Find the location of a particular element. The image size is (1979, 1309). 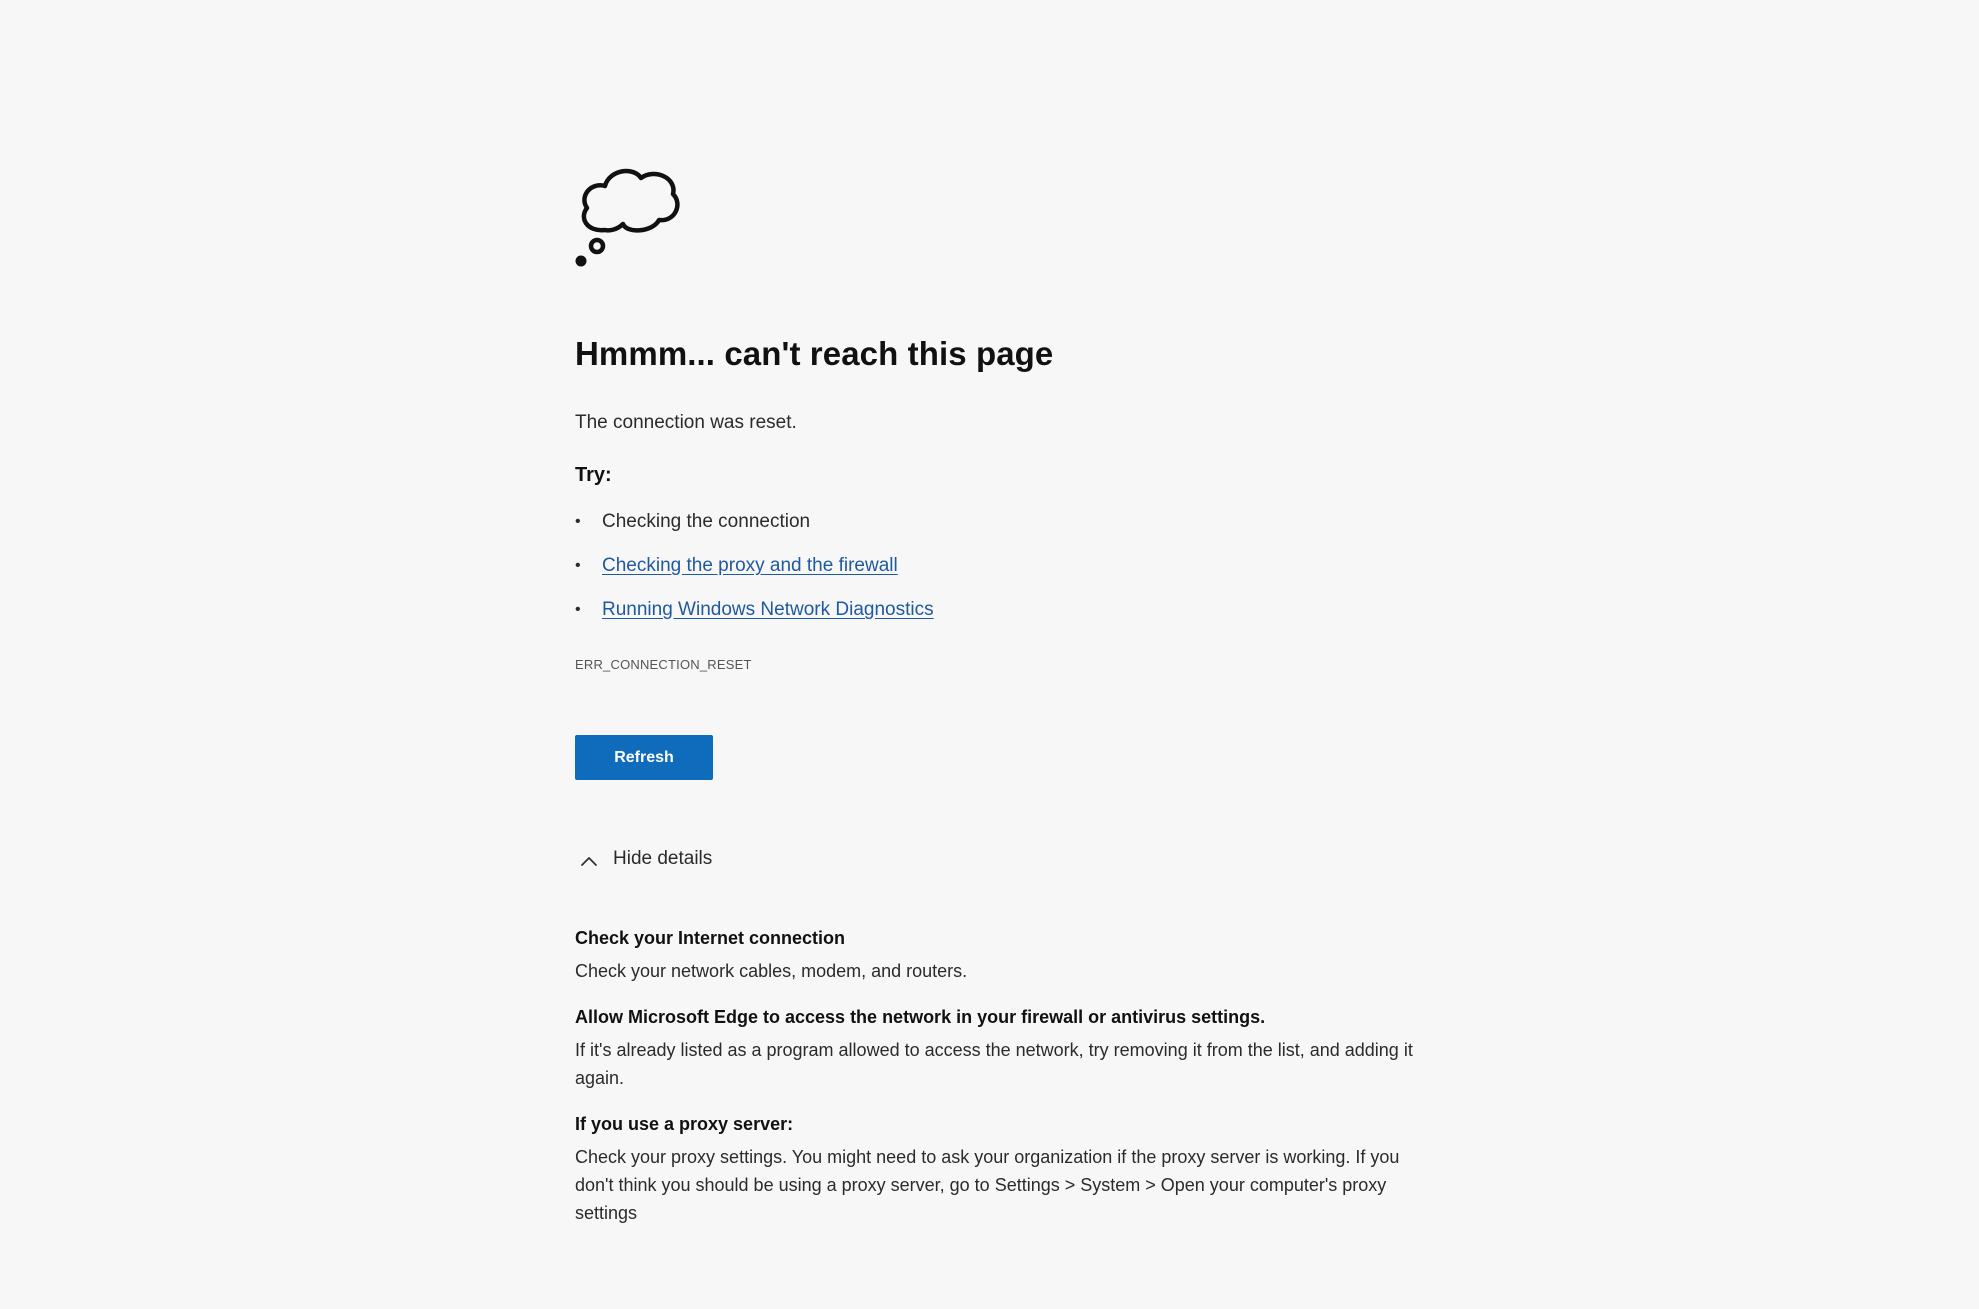

suggestion-item: • Checking the proxy and the firewall is located at coordinates (754, 576).